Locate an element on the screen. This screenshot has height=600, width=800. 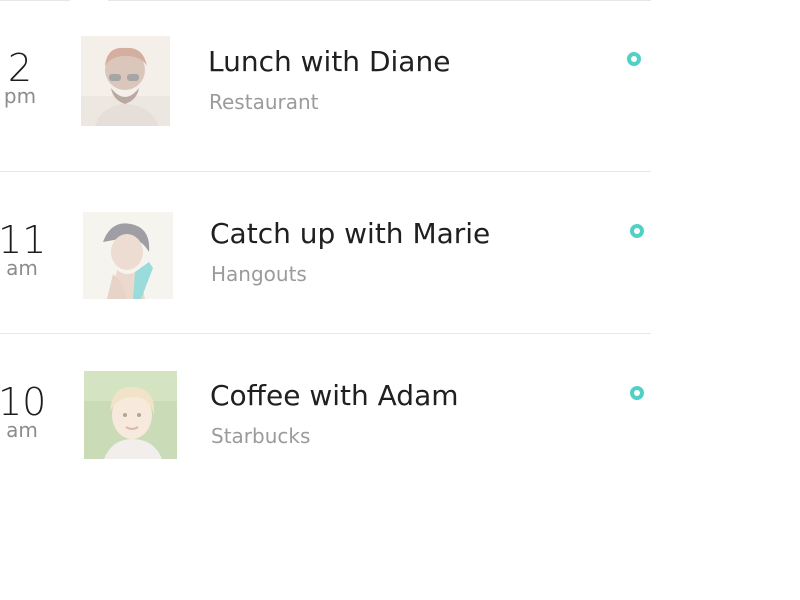
event-title: Catch up with Marie is located at coordinates (350, 233).